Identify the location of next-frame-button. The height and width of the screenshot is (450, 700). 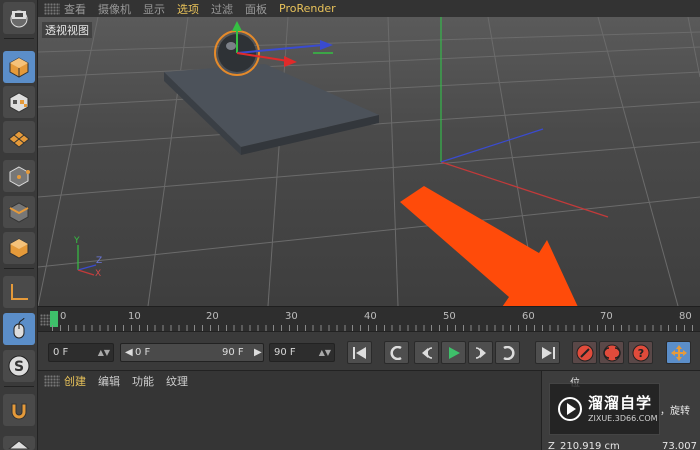
(480, 352).